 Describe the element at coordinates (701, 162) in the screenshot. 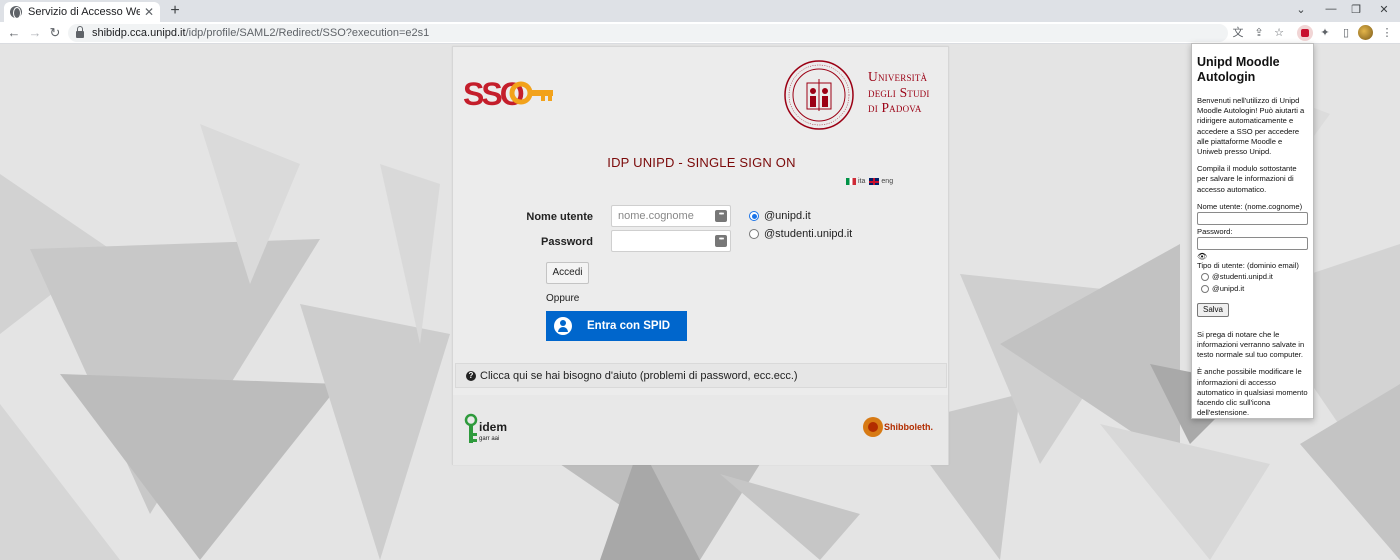

I see `page-title: IDP UNIPD - SINGLE SIGN ON` at that location.